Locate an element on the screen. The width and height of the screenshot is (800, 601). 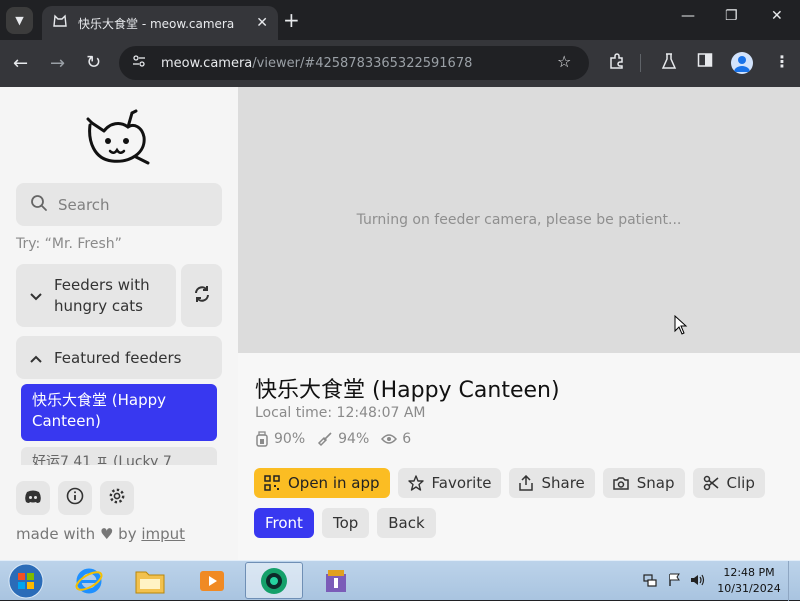
chevron-up-icon is located at coordinates (36, 357).